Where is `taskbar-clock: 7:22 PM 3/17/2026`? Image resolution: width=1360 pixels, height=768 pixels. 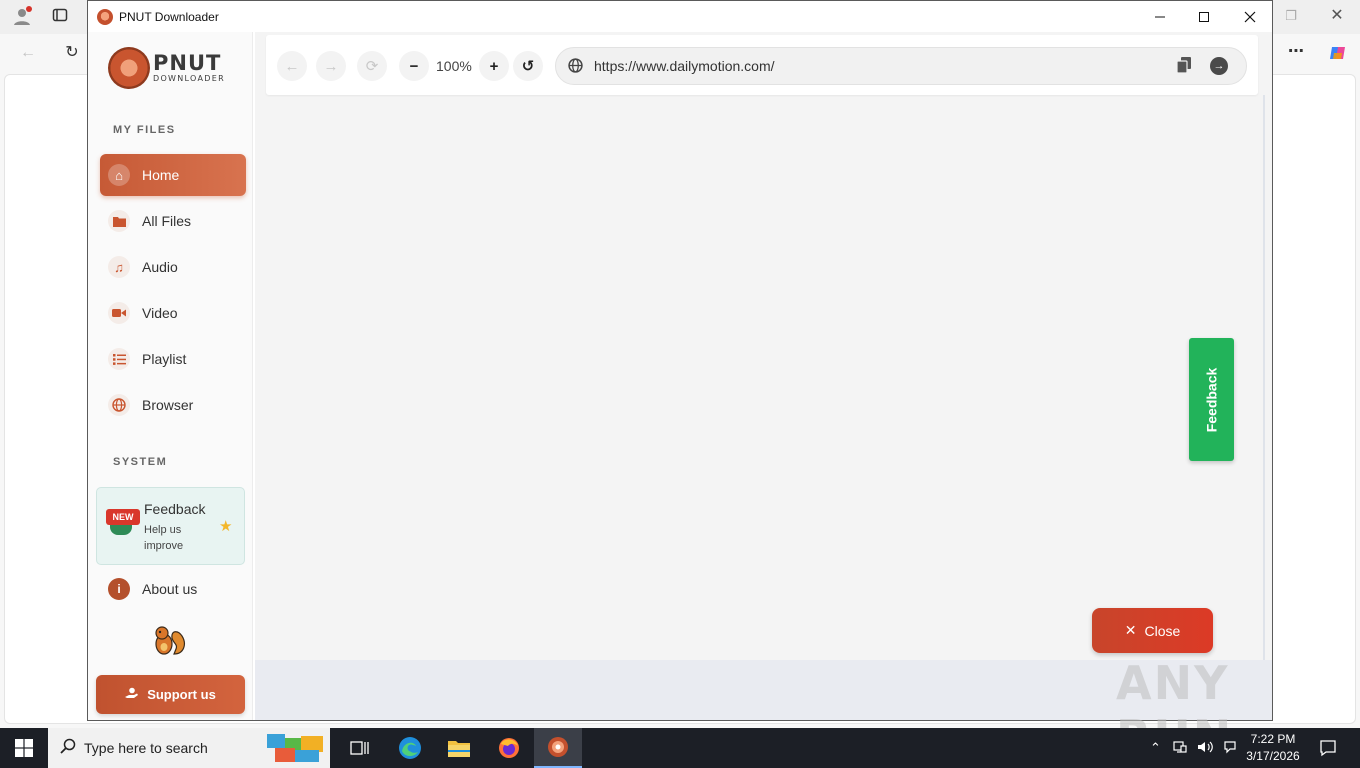 taskbar-clock: 7:22 PM 3/17/2026 is located at coordinates (1273, 748).